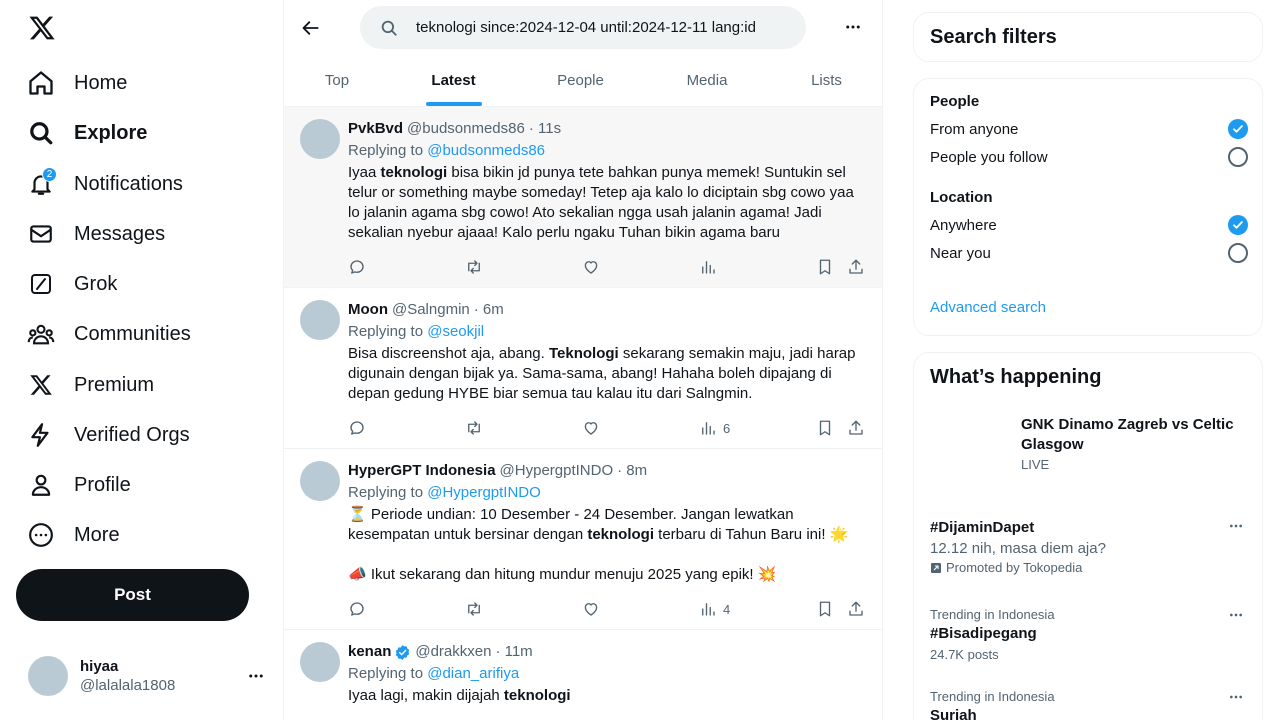  Describe the element at coordinates (936, 568) in the screenshot. I see `promoted-icon` at that location.